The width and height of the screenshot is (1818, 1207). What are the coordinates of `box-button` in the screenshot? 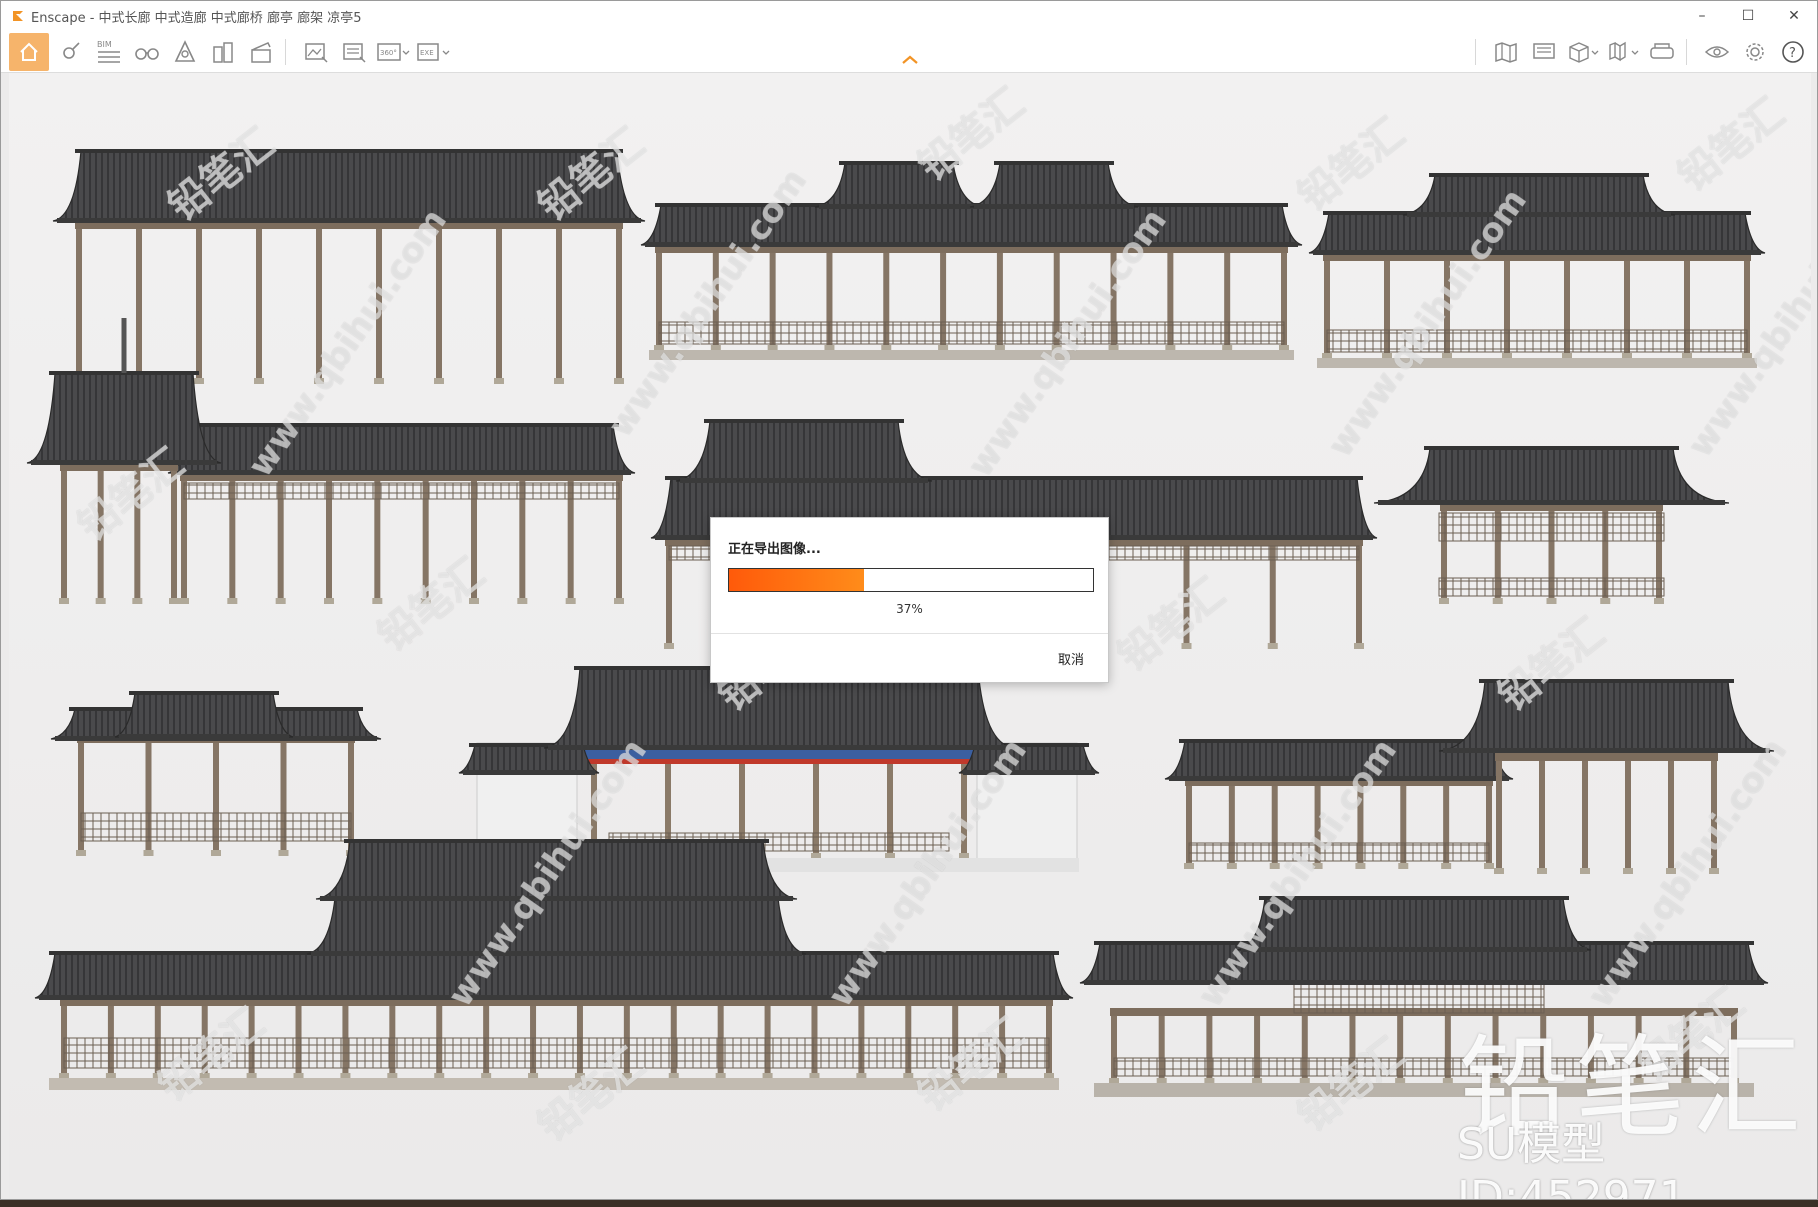 It's located at (1583, 52).